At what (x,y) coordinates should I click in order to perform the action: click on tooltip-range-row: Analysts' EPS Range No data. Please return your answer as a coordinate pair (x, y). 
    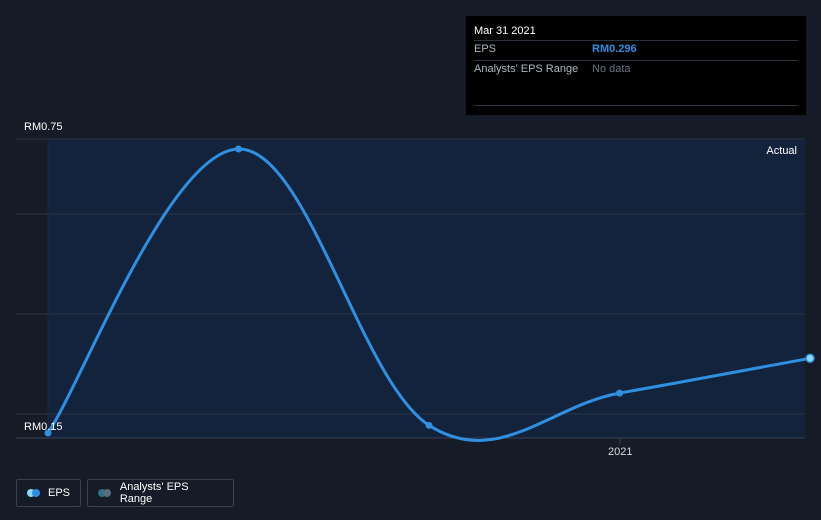
    Looking at the image, I should click on (636, 69).